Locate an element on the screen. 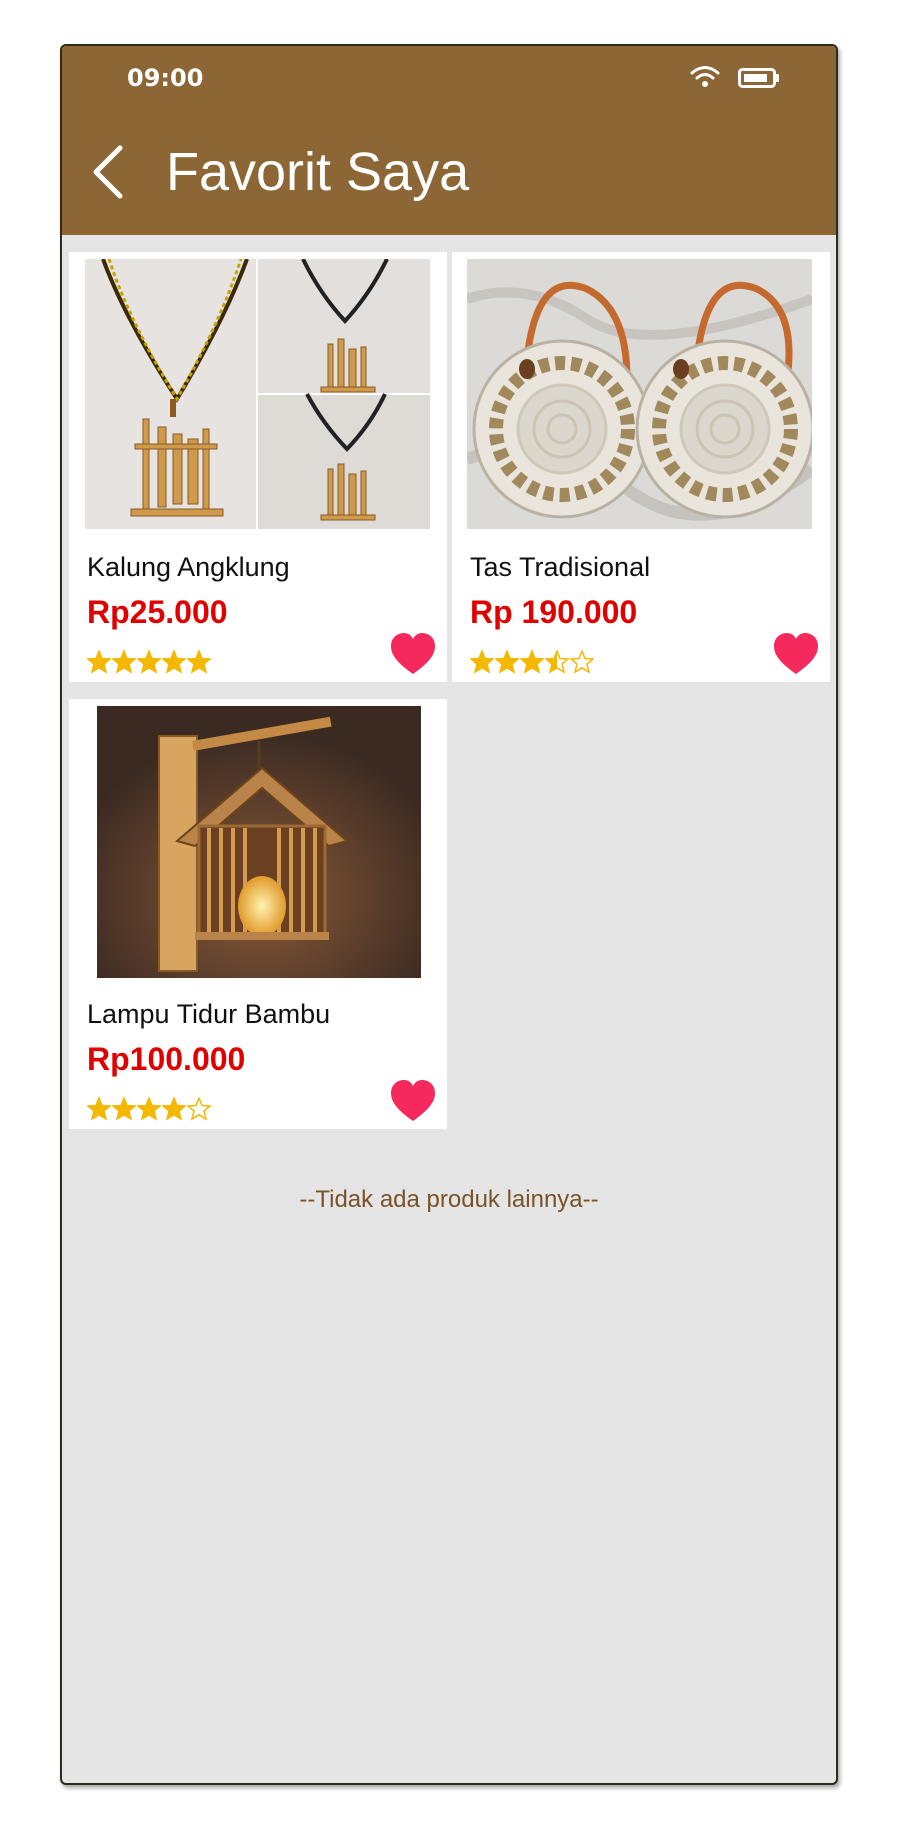  product-card: Lampu Tidur Bambu Rp100.000 is located at coordinates (258, 914).